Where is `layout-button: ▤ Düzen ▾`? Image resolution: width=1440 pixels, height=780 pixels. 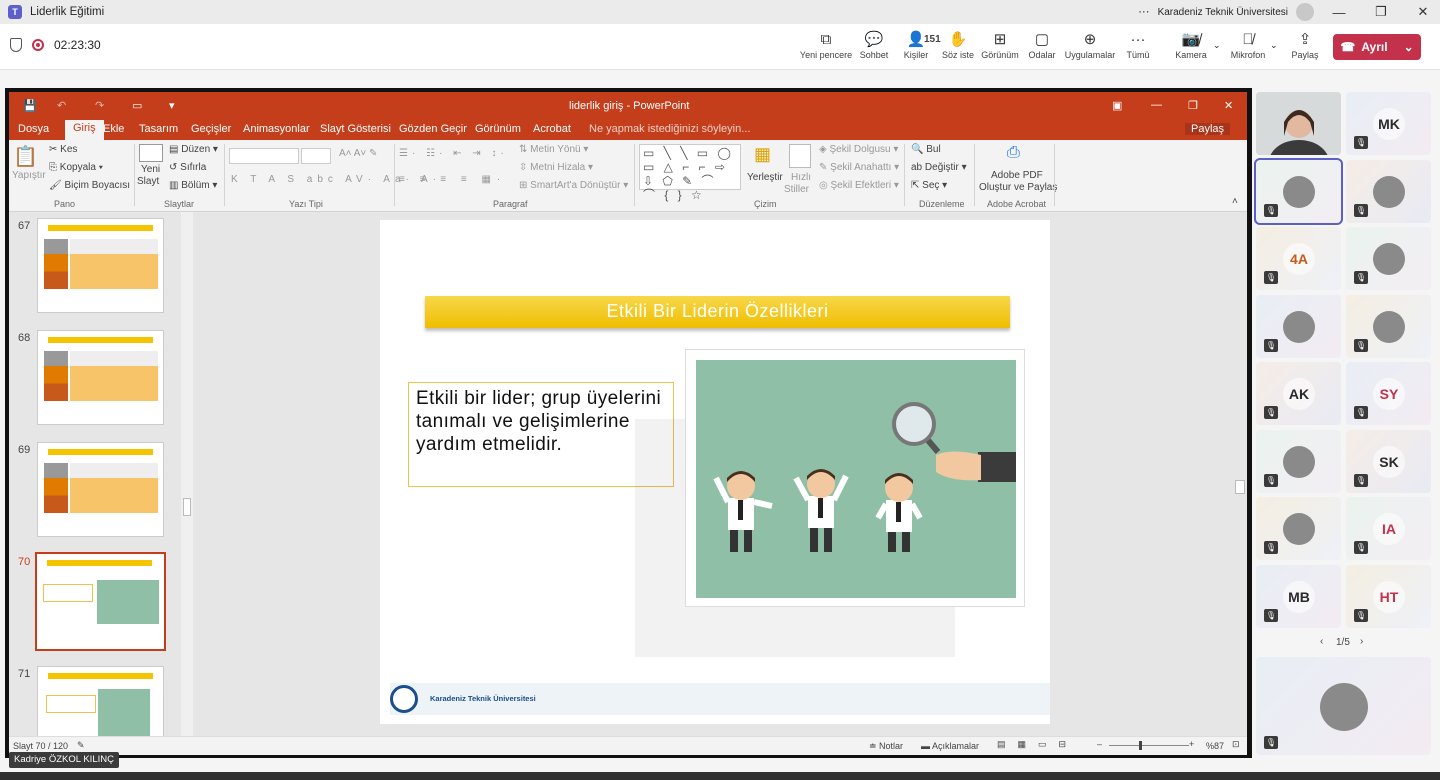
layout-button: ▤ Düzen ▾ is located at coordinates (193, 149).